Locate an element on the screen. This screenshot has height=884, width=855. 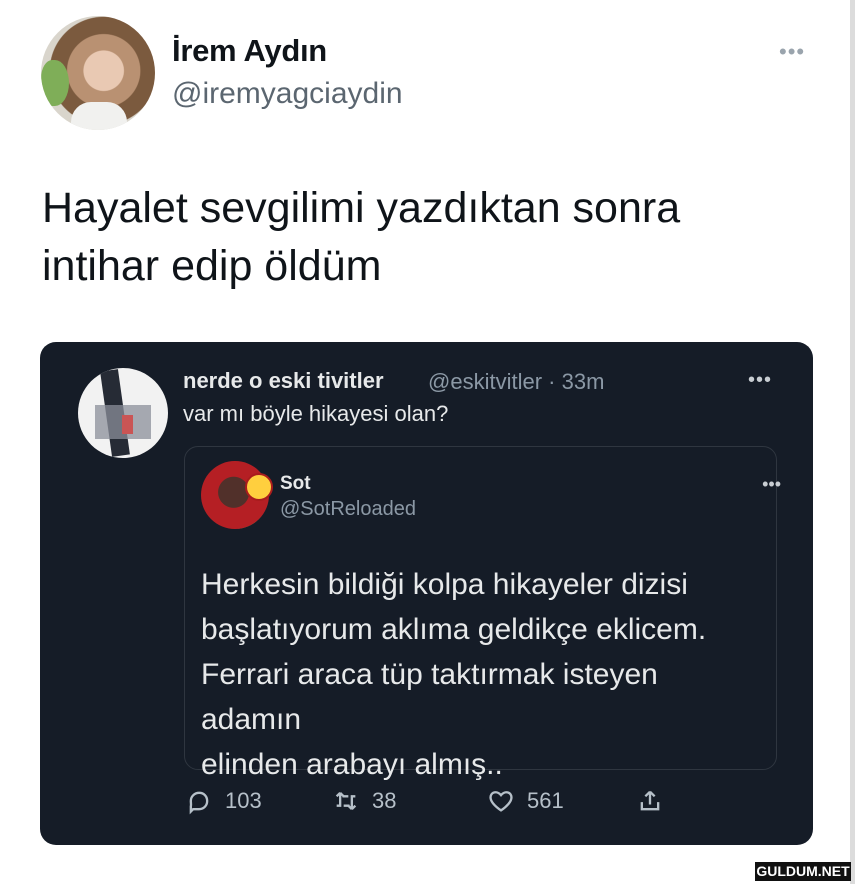
tweet-line-2: intihar edip öldüm is located at coordinates (212, 266).